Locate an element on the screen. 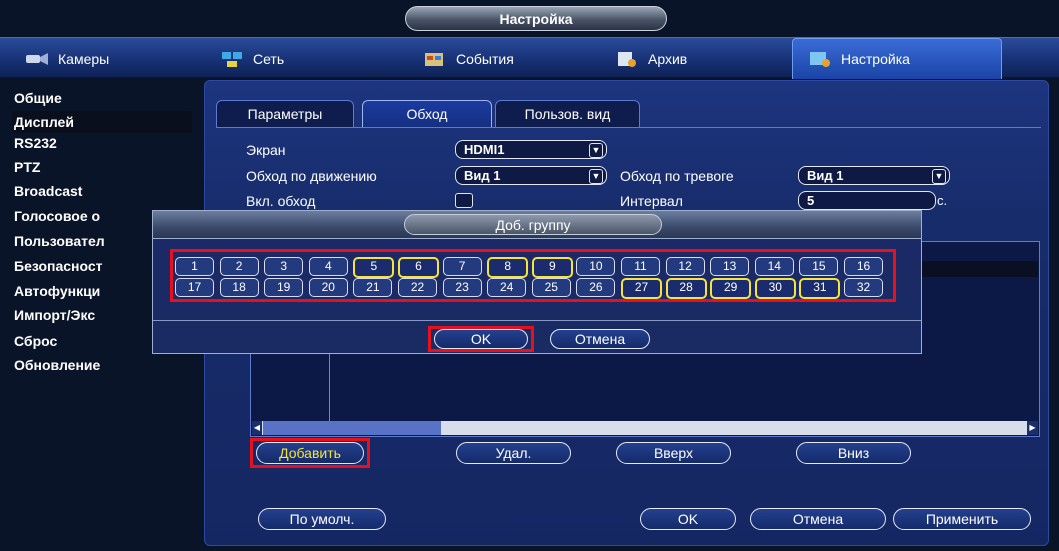 The image size is (1059, 551). channel-23-toggle: 23 is located at coordinates (462, 287).